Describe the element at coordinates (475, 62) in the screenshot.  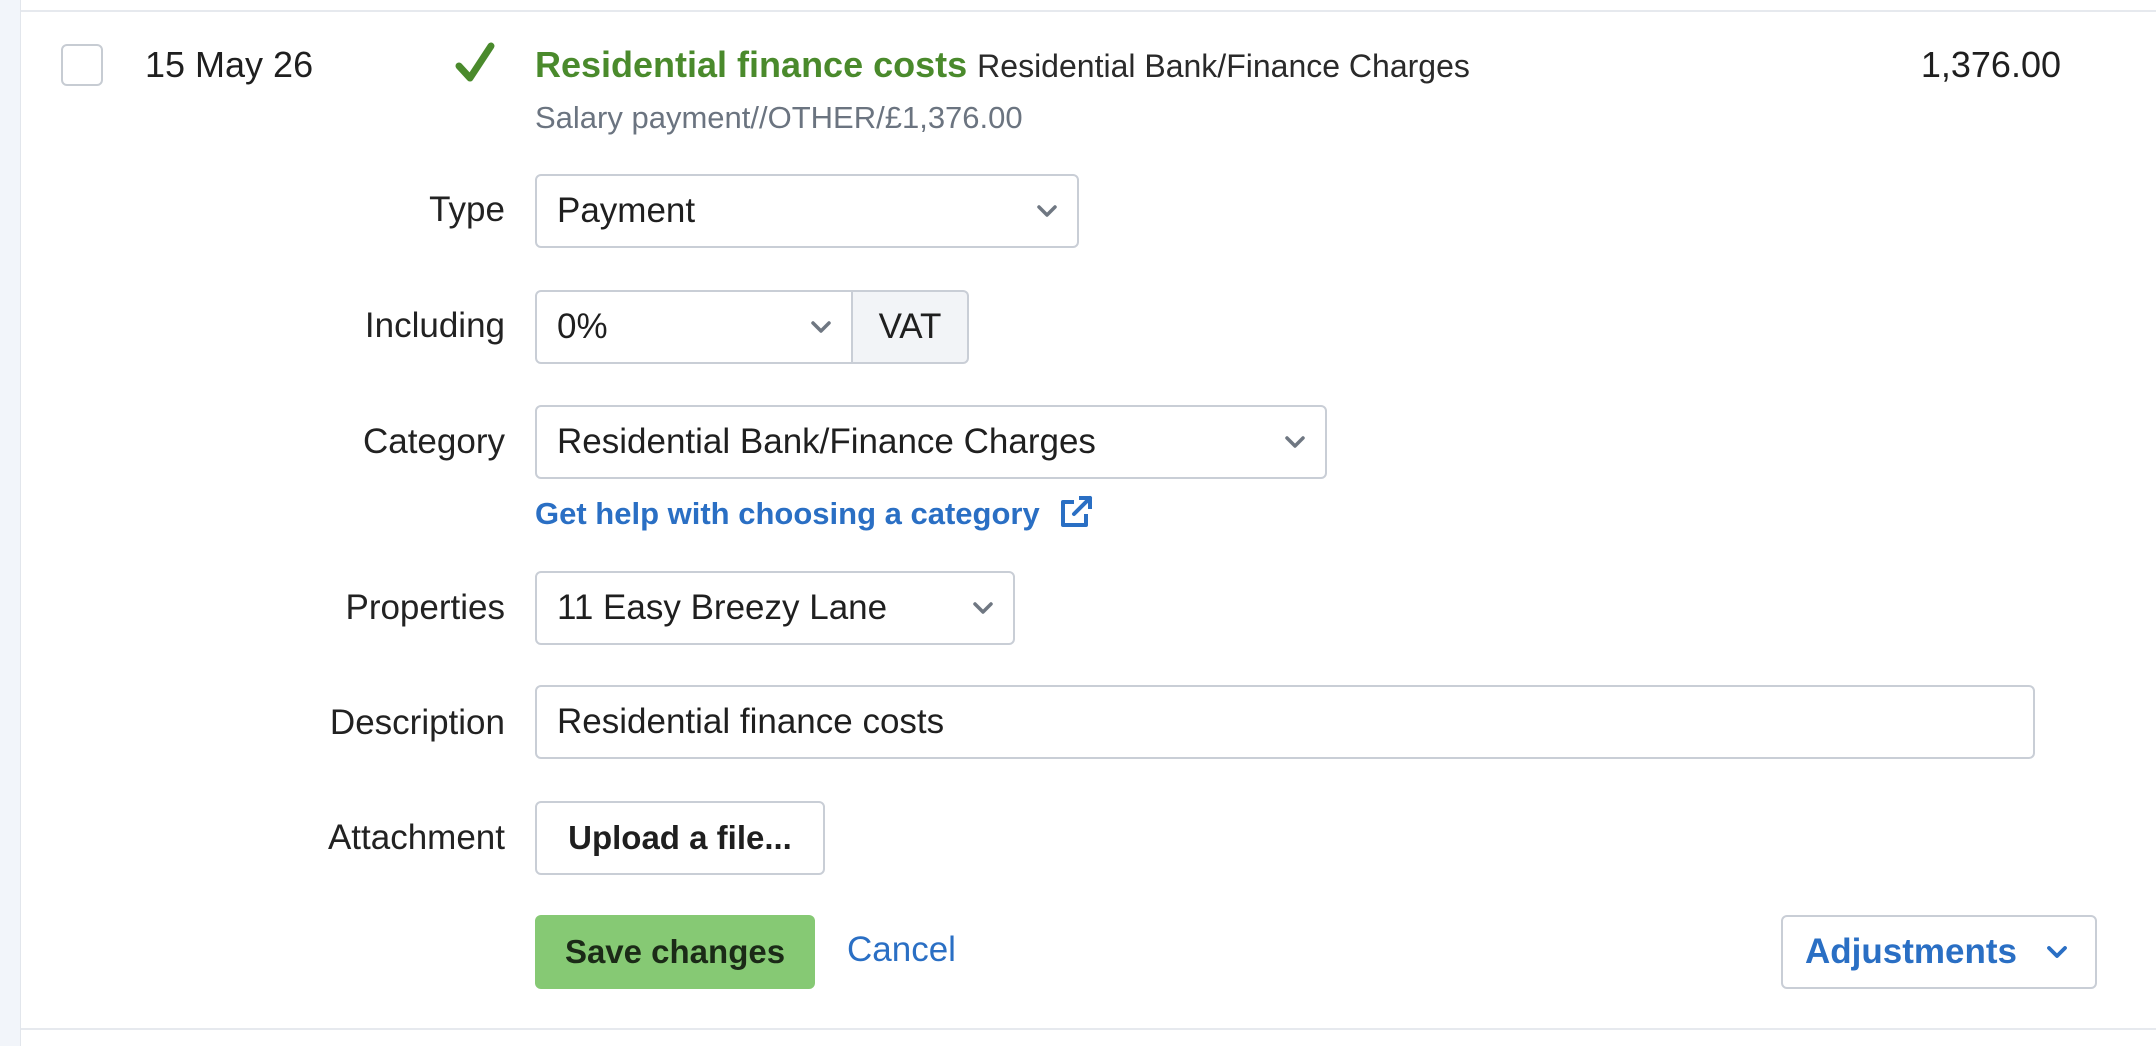
I see `checkmark-icon` at that location.